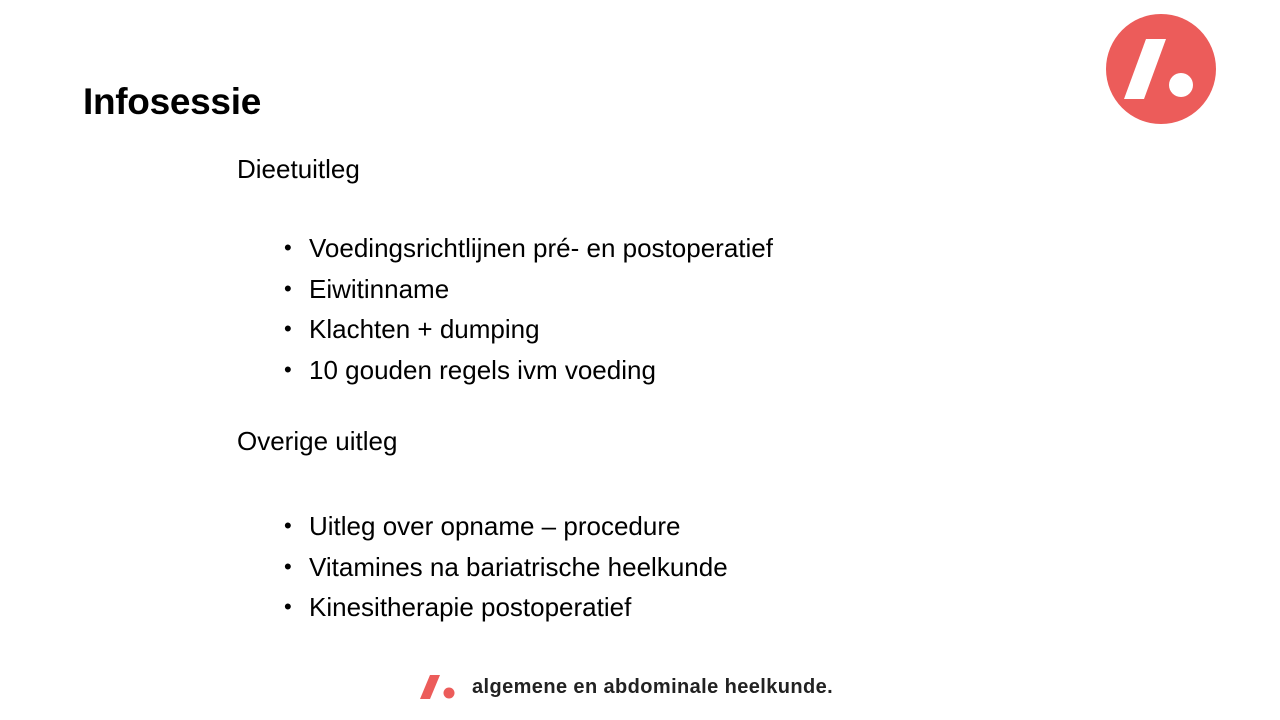 This screenshot has height=720, width=1280. I want to click on list-item-text: Kinesitherapie postoperatief, so click(470, 607).